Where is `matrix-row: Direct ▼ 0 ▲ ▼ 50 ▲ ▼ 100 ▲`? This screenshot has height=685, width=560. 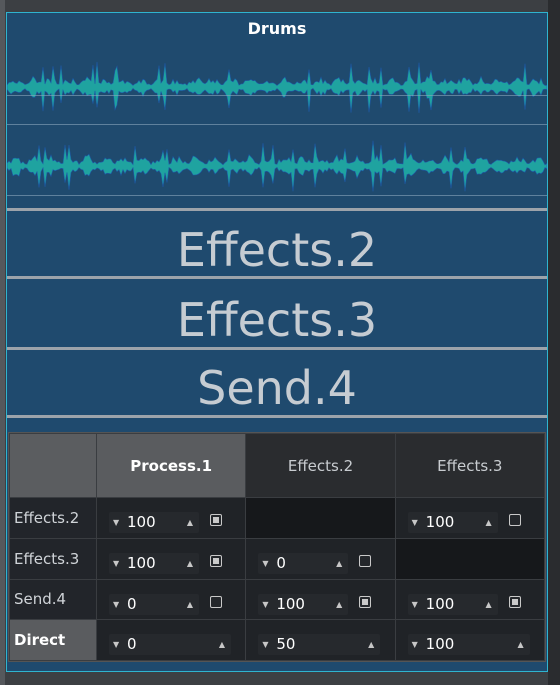 matrix-row: Direct ▼ 0 ▲ ▼ 50 ▲ ▼ 100 ▲ is located at coordinates (277, 640).